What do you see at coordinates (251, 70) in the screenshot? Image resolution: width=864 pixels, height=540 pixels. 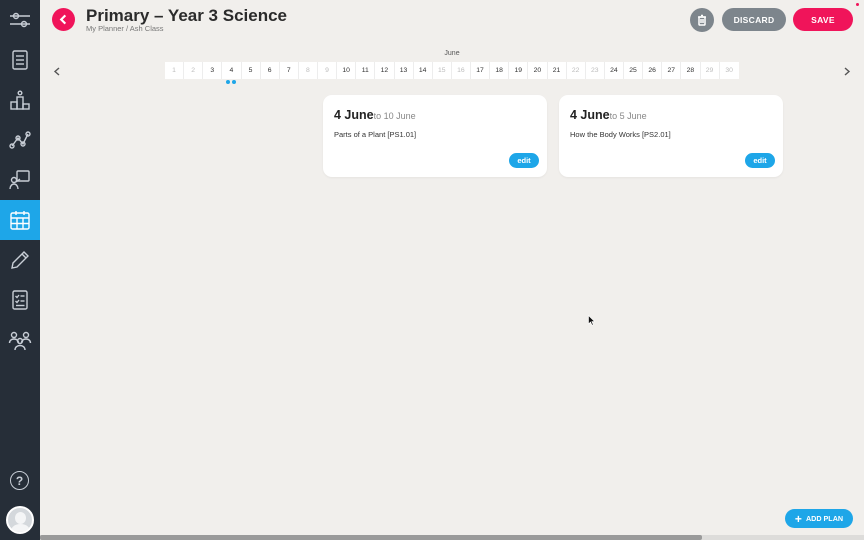 I see `calendar-day: 5` at bounding box center [251, 70].